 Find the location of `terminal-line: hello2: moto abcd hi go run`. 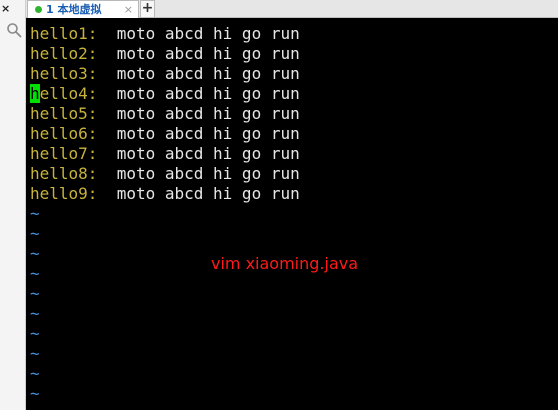

terminal-line: hello2: moto abcd hi go run is located at coordinates (165, 54).